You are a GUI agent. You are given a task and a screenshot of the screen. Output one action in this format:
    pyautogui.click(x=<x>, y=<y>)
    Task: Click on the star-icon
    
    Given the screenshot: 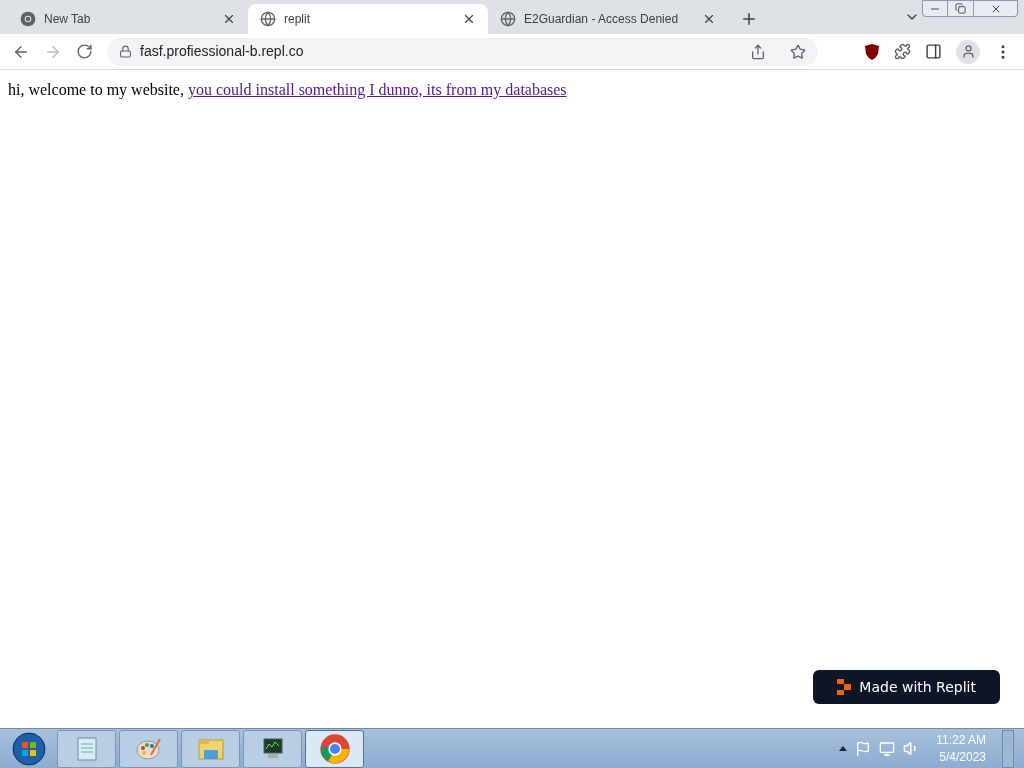 What is the action you would take?
    pyautogui.click(x=798, y=51)
    